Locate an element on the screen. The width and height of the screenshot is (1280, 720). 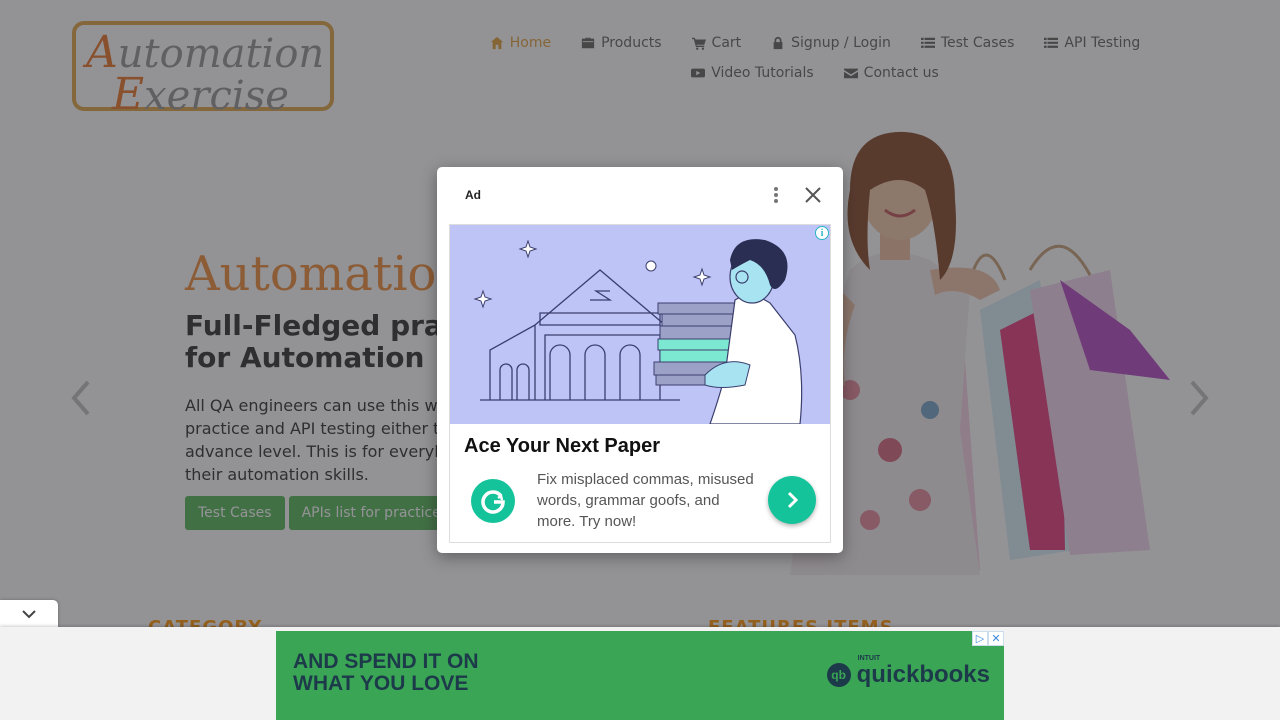
grammarly-logo-icon is located at coordinates (493, 501).